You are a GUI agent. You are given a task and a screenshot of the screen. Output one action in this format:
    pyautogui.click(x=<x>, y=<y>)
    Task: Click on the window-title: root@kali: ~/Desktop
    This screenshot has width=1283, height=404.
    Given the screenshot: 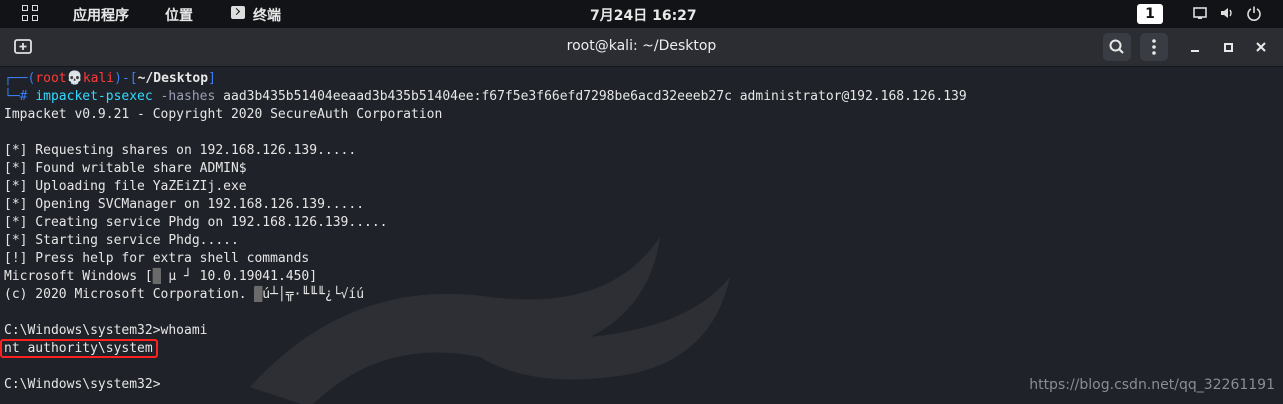 What is the action you would take?
    pyautogui.click(x=641, y=46)
    